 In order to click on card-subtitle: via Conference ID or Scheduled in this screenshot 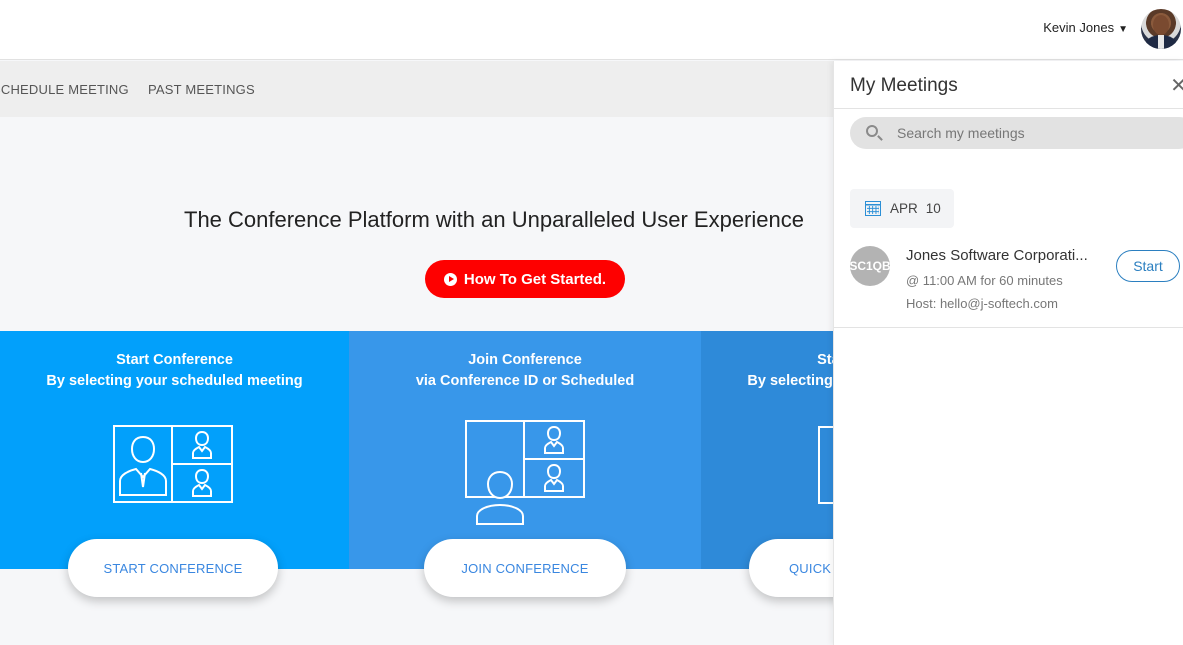, I will do `click(525, 381)`.